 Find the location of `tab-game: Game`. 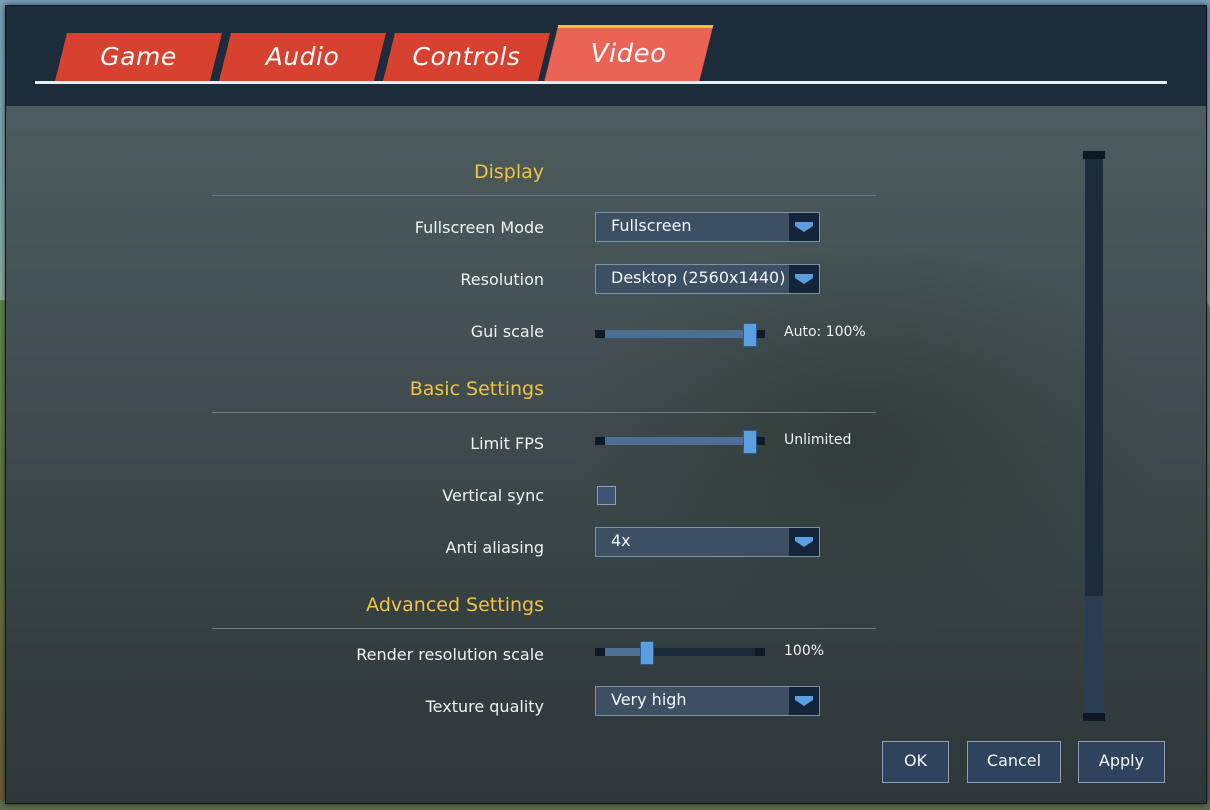

tab-game: Game is located at coordinates (138, 57).